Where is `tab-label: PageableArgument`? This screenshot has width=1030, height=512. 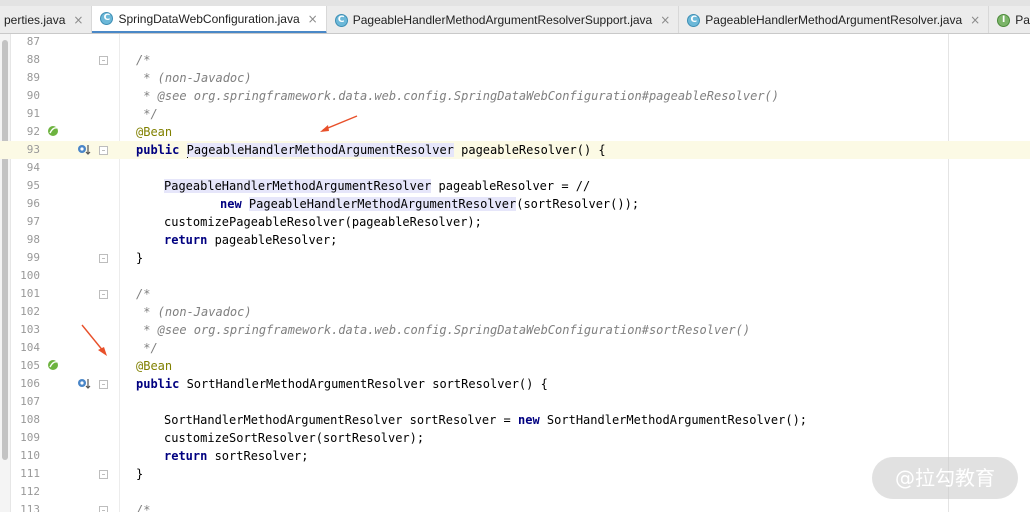
tab-label: PageableArgument is located at coordinates (1022, 20).